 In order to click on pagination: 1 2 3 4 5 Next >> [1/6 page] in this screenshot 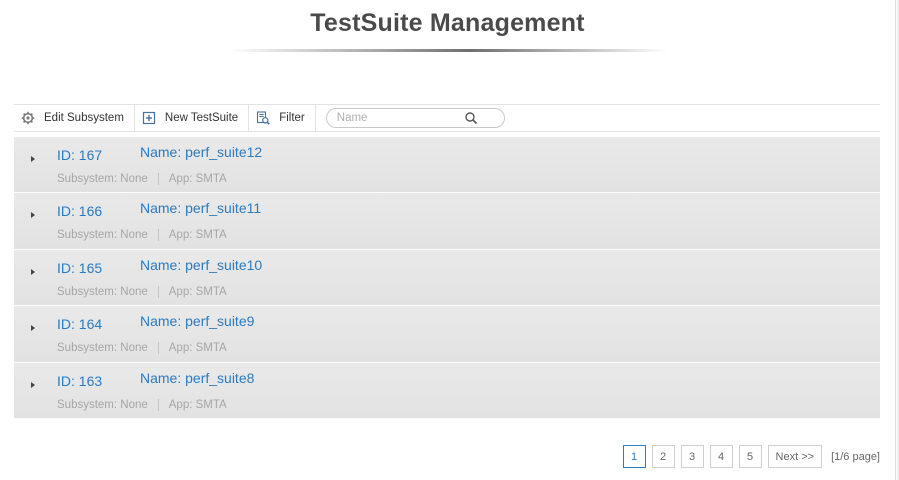, I will do `click(748, 456)`.